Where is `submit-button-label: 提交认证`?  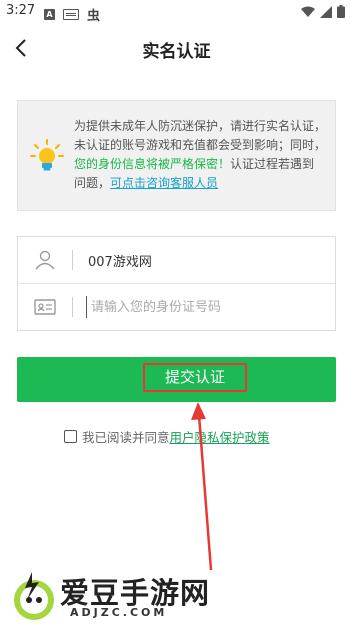 submit-button-label: 提交认证 is located at coordinates (195, 377).